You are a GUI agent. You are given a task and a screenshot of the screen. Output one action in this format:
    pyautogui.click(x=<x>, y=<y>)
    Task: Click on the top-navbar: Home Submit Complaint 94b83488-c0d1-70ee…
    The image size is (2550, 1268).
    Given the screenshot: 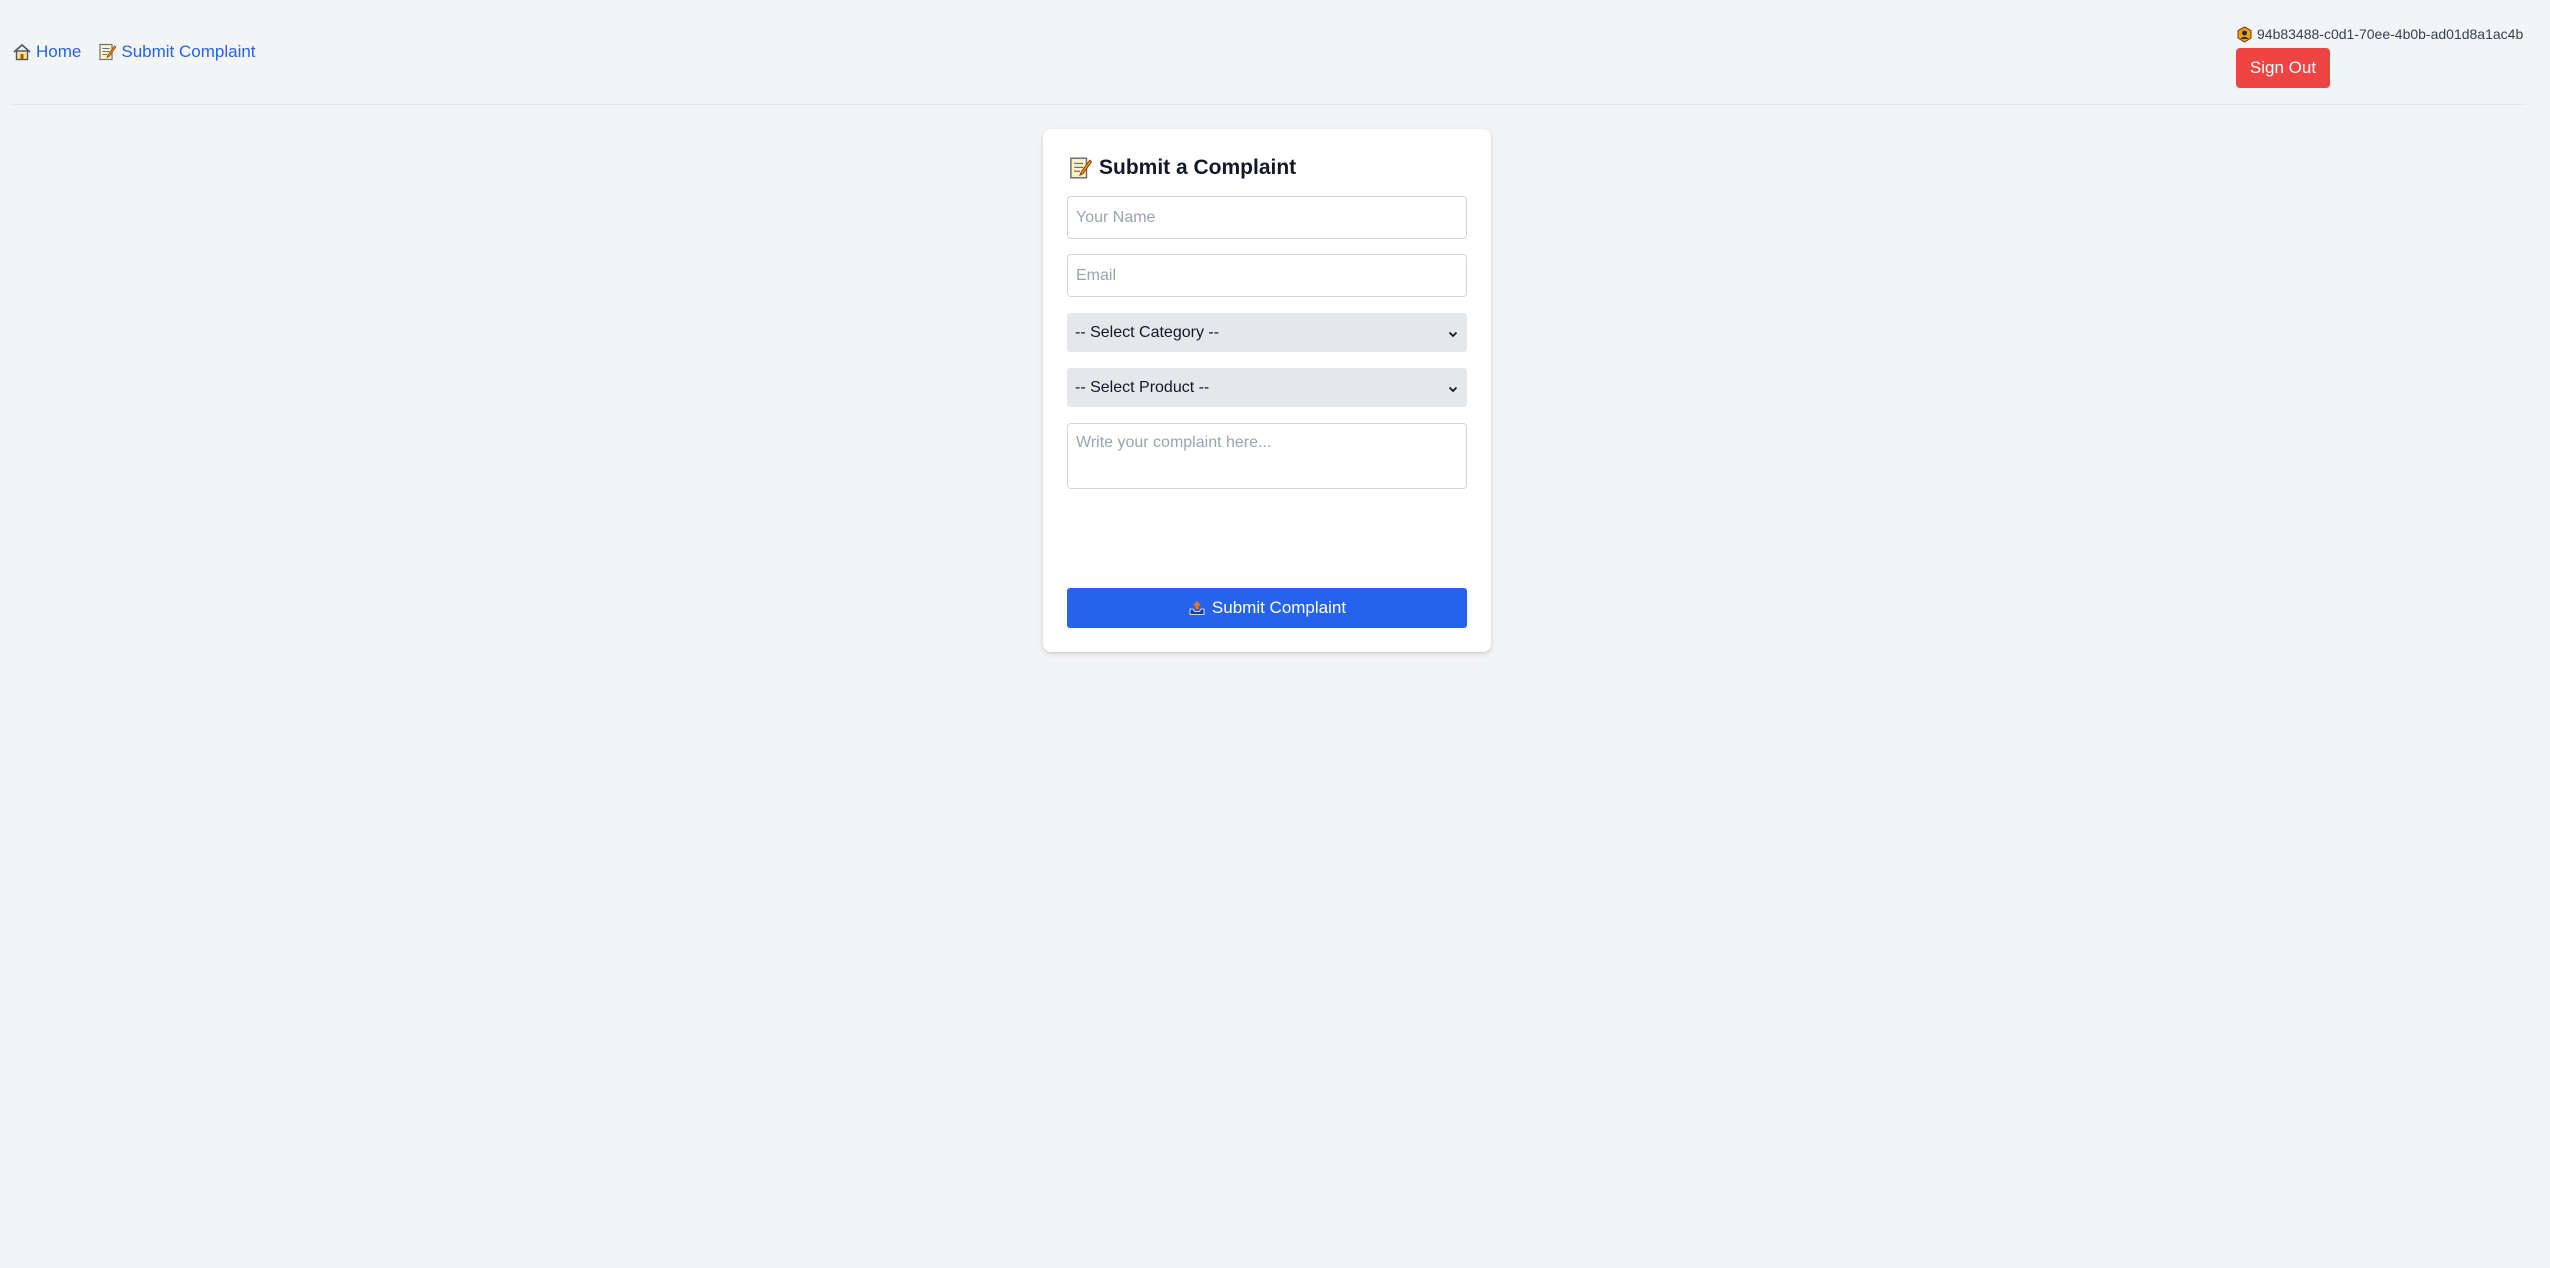 What is the action you would take?
    pyautogui.click(x=1269, y=52)
    